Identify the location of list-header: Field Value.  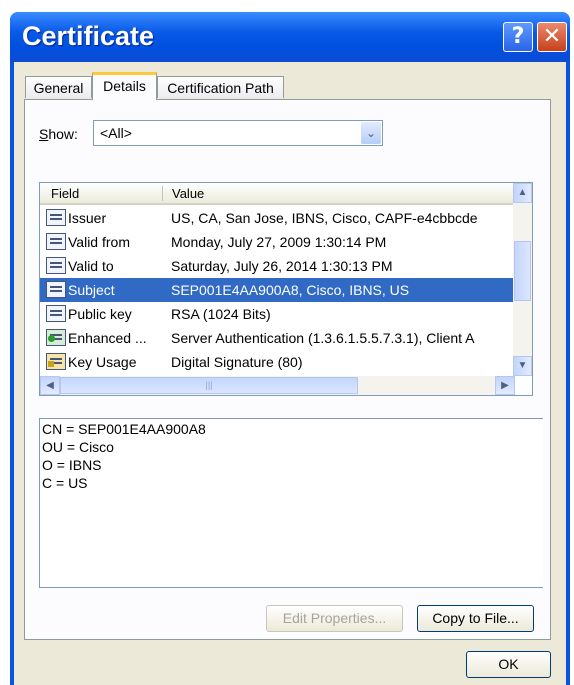
(277, 194).